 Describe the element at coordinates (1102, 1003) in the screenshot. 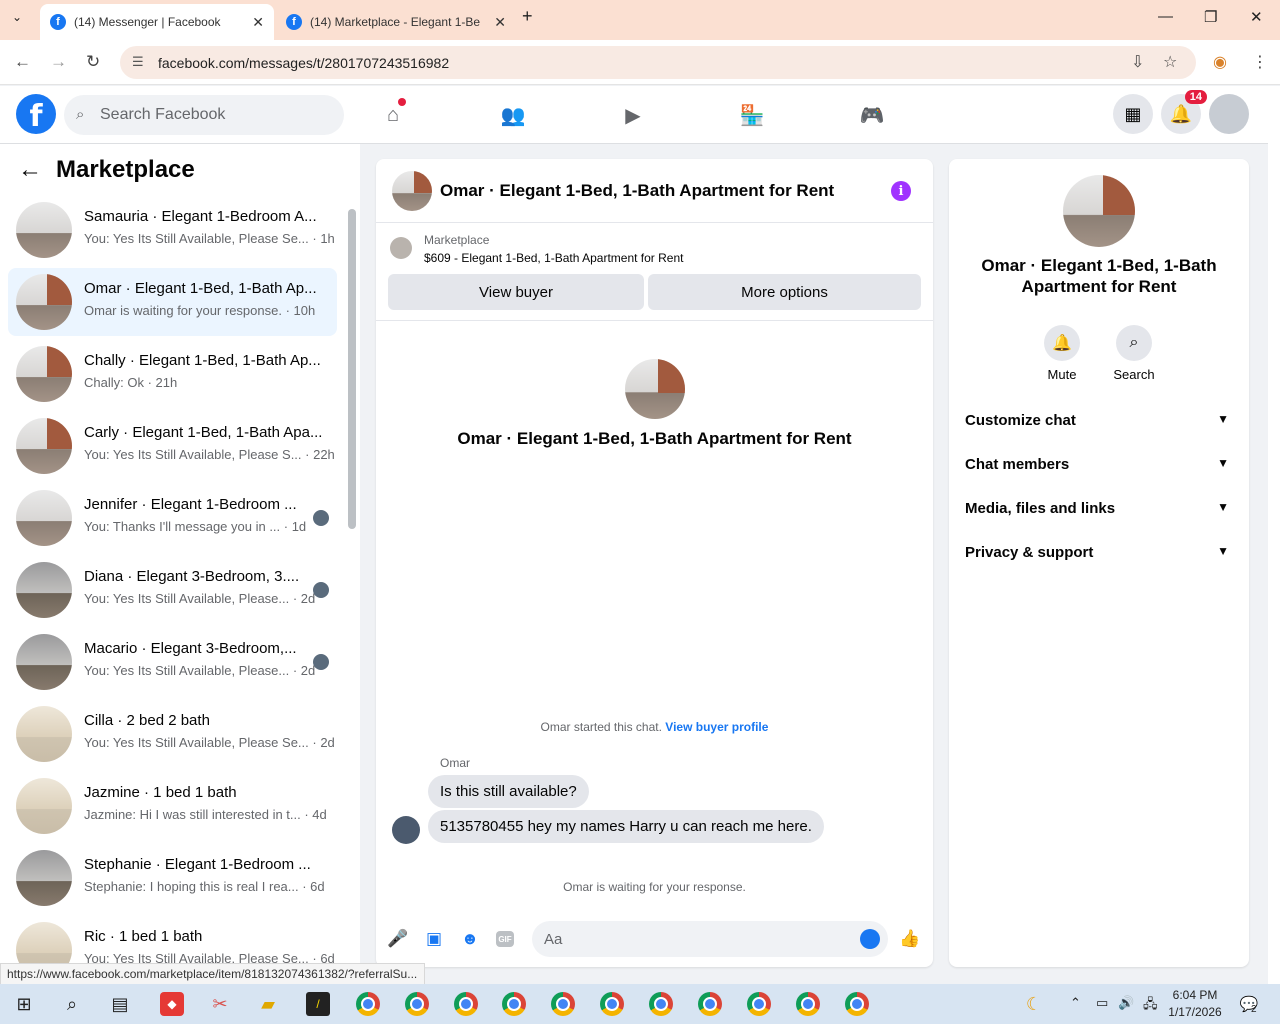

I see `battery-icon: ▭` at that location.